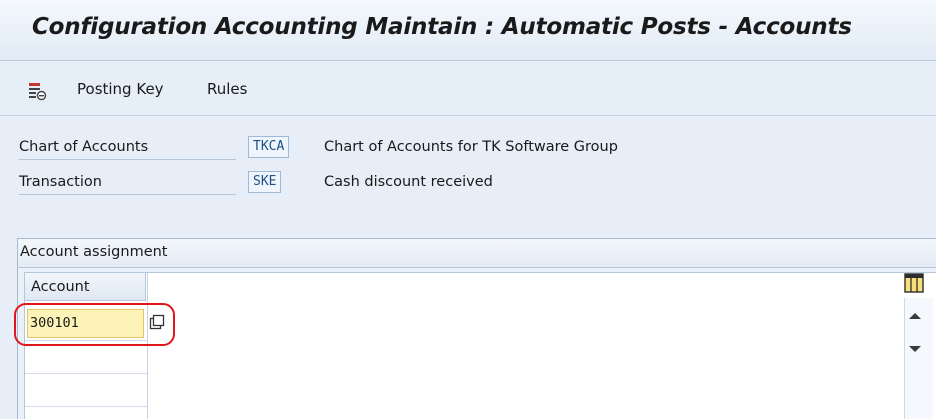  I want to click on column-header-account: Account, so click(85, 287).